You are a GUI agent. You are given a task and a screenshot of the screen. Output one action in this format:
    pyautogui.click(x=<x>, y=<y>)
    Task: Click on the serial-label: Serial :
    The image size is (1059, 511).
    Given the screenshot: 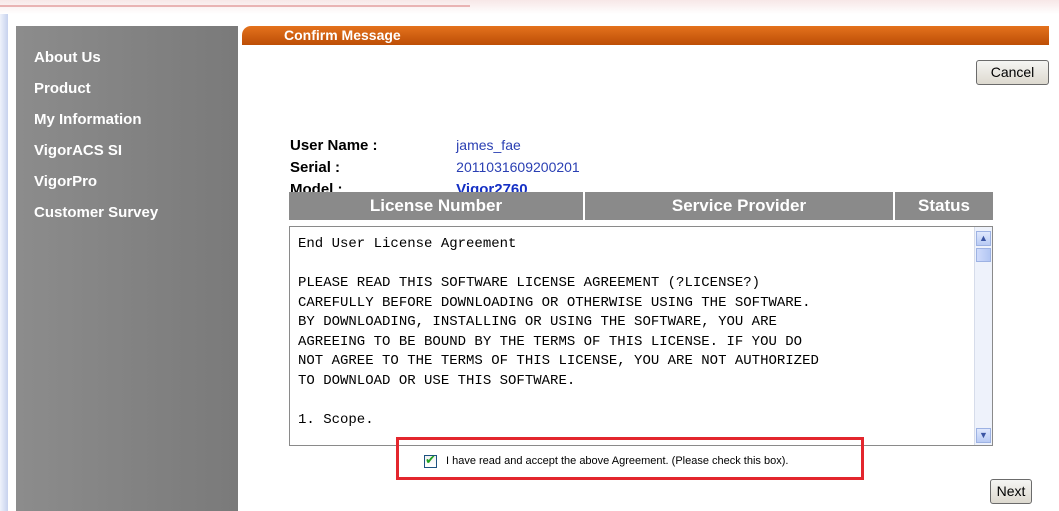 What is the action you would take?
    pyautogui.click(x=315, y=167)
    